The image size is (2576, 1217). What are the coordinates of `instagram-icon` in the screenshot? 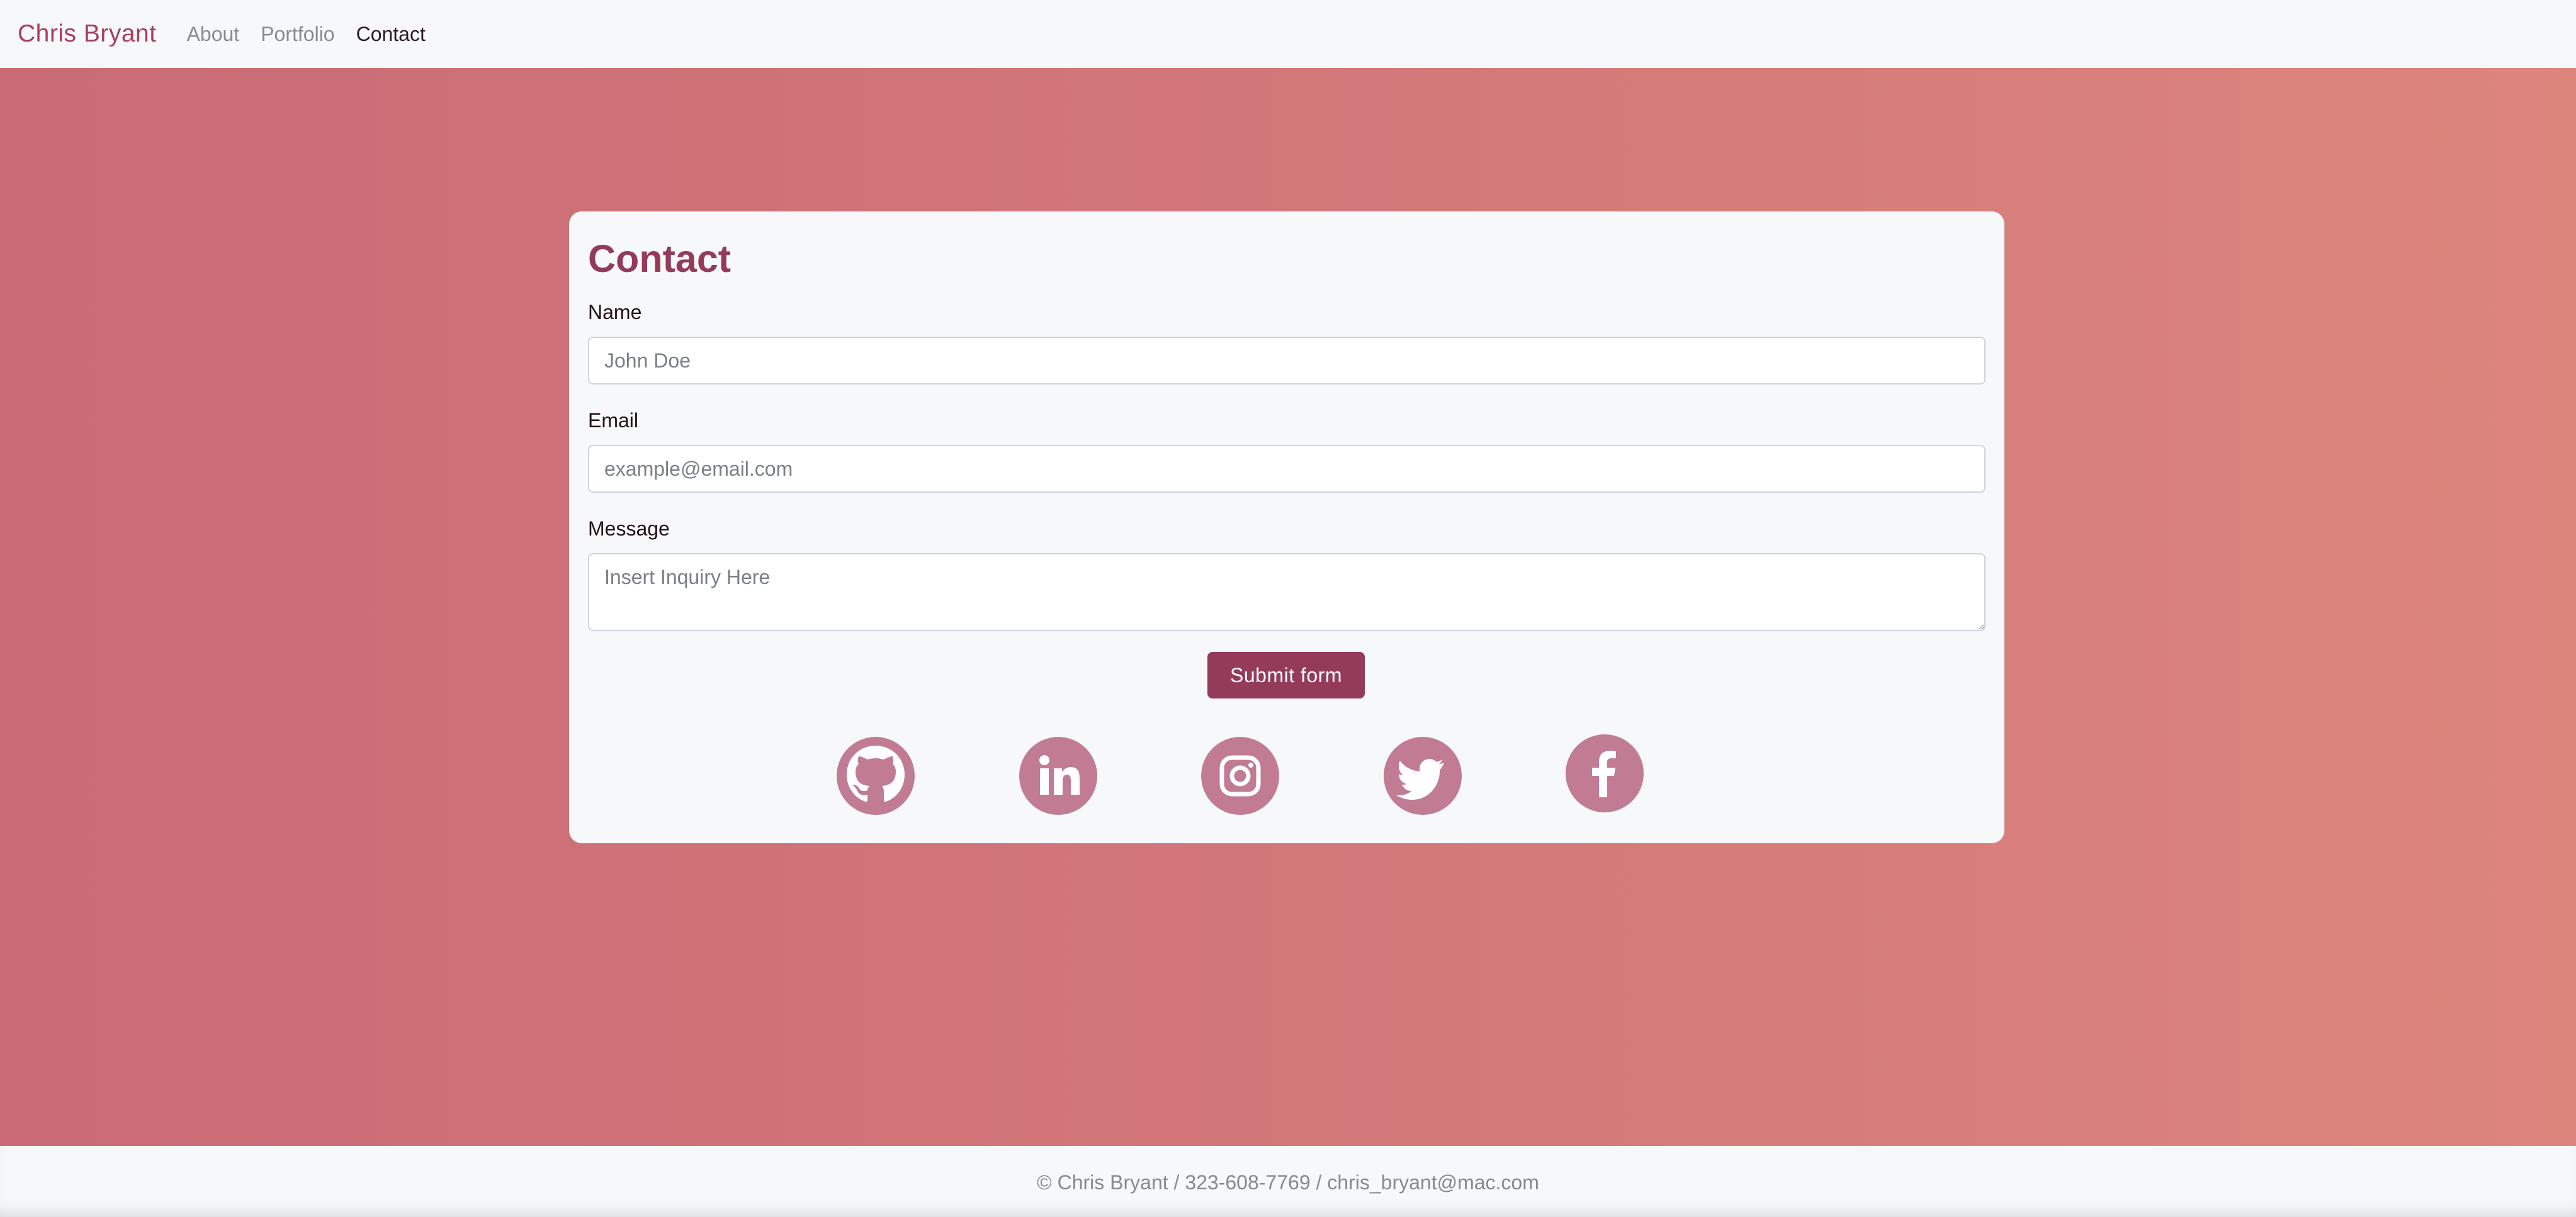 It's located at (1240, 776).